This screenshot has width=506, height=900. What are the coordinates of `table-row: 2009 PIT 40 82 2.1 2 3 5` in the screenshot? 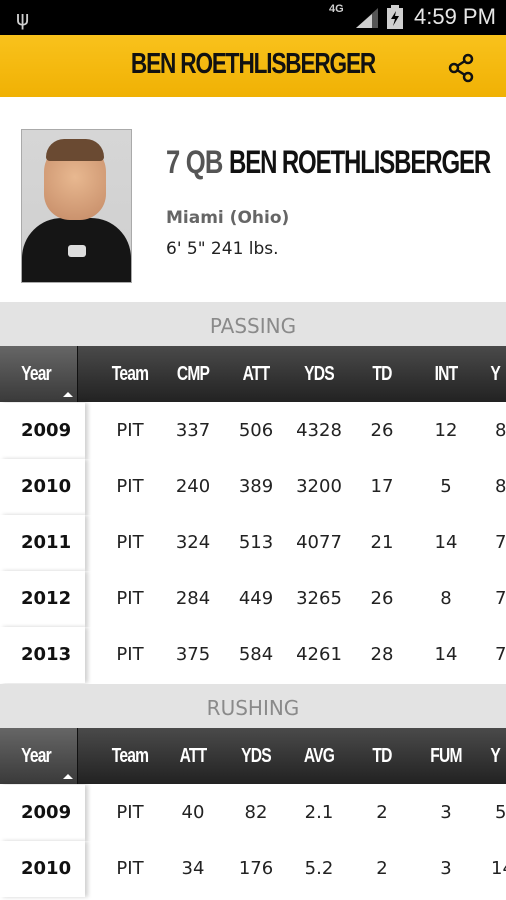 It's located at (253, 813).